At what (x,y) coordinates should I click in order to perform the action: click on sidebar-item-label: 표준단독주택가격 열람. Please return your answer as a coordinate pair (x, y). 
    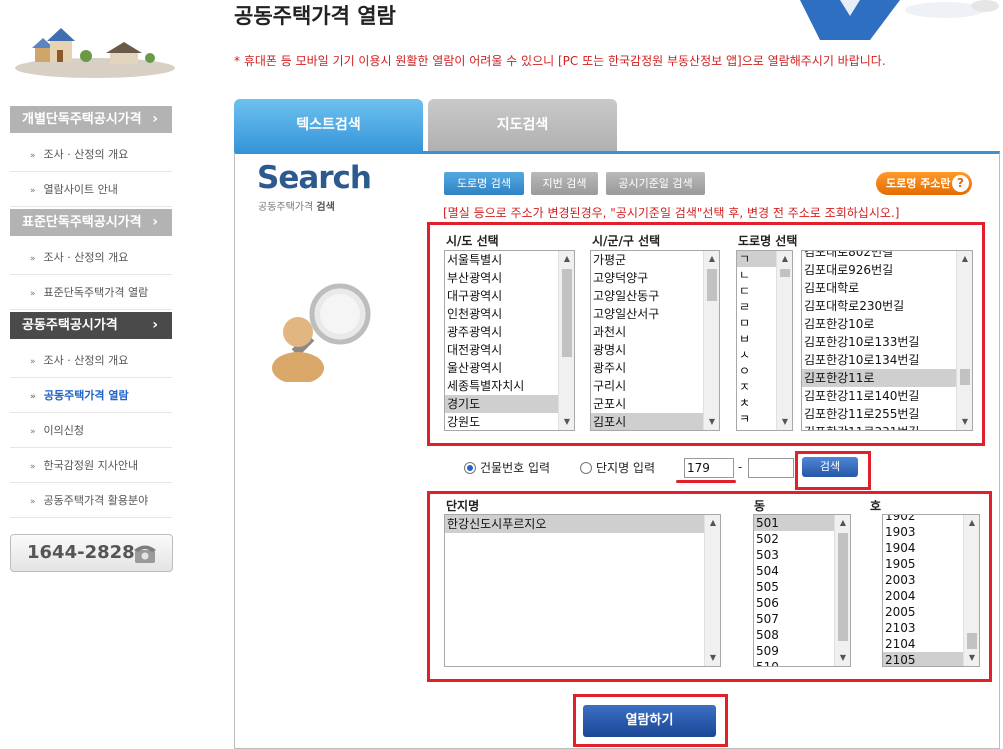
    Looking at the image, I should click on (96, 292).